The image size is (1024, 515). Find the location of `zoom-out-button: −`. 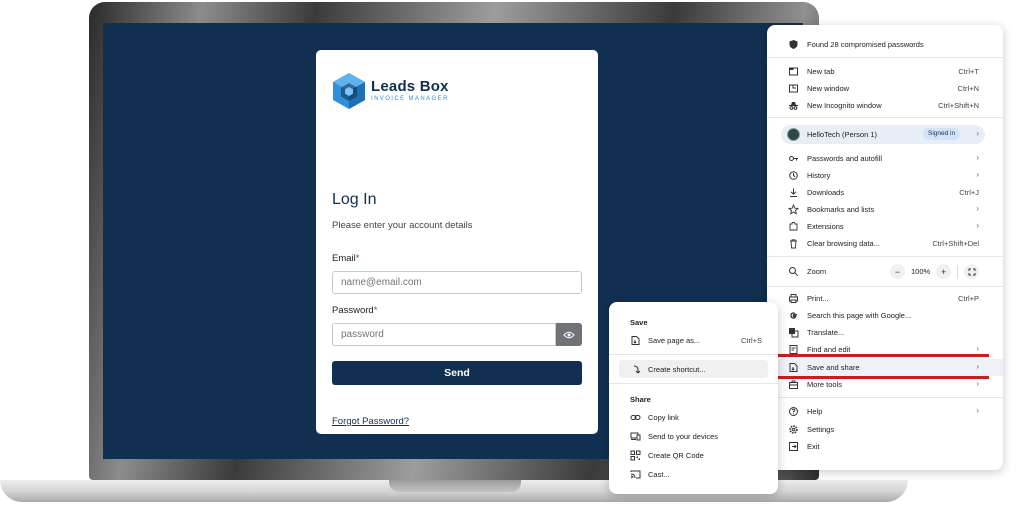

zoom-out-button: − is located at coordinates (897, 271).